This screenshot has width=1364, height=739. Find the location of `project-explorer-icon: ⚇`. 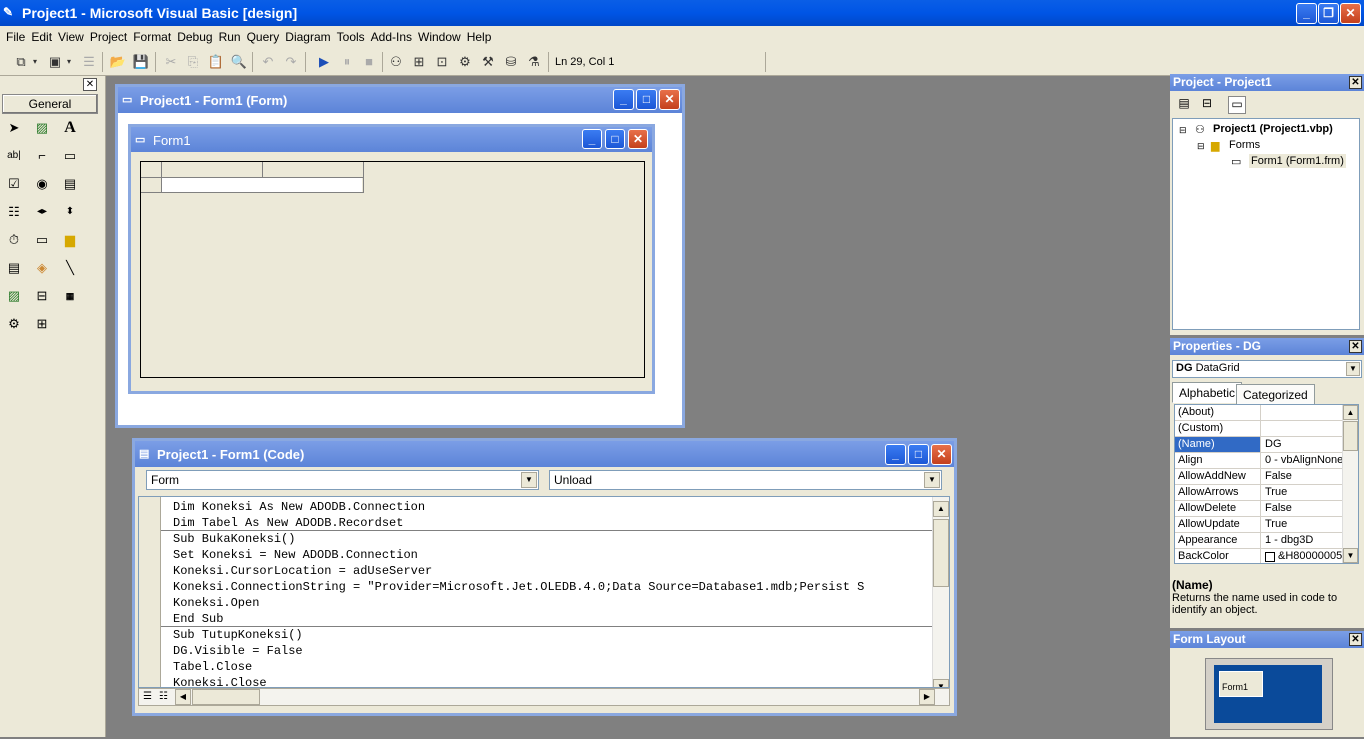

project-explorer-icon: ⚇ is located at coordinates (396, 62).